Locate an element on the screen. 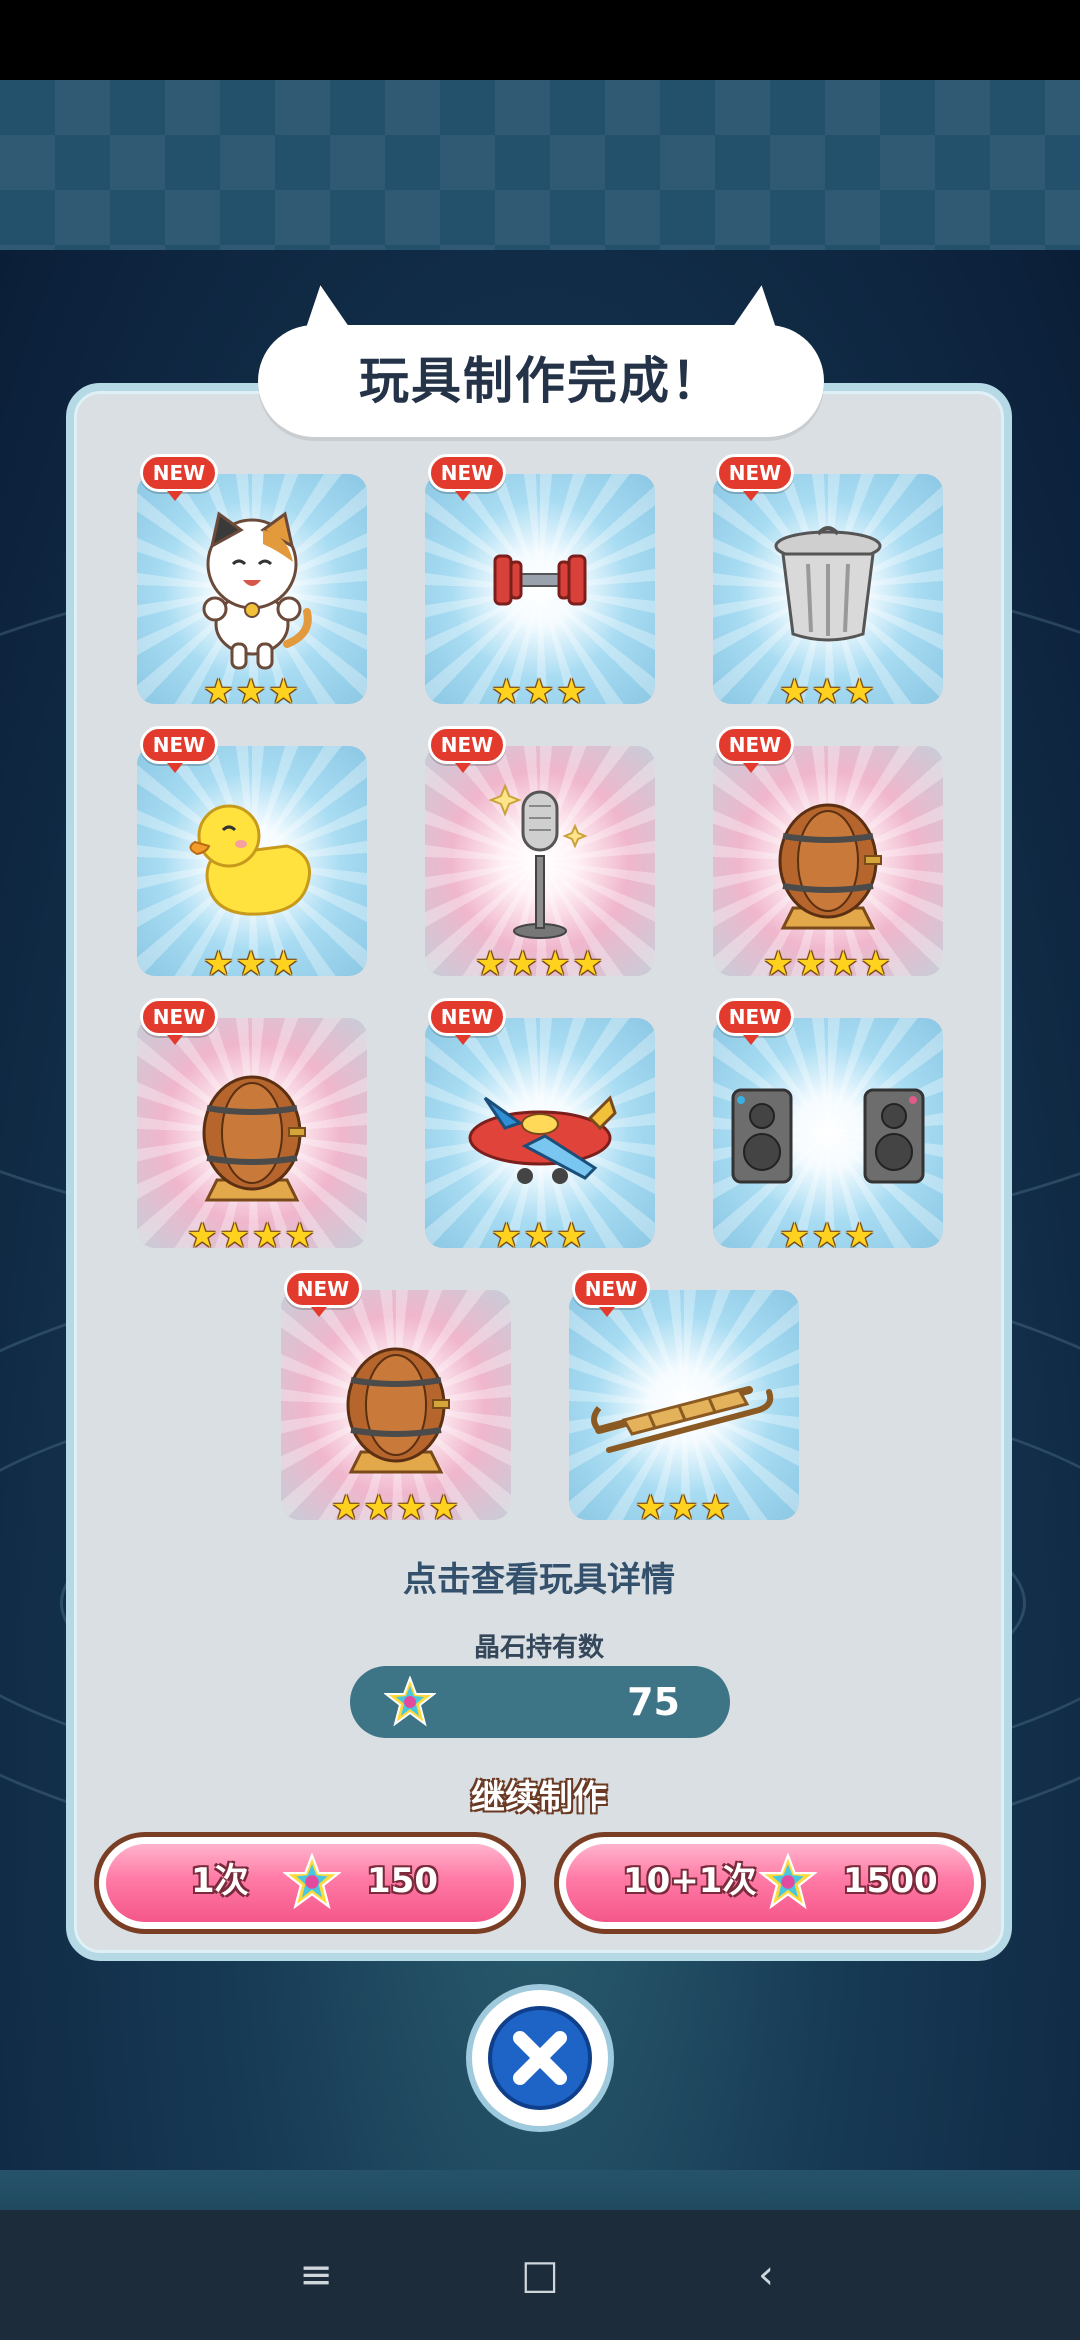 This screenshot has height=2340, width=1080. toy-card-speakers: NEW ★★★ is located at coordinates (828, 1127).